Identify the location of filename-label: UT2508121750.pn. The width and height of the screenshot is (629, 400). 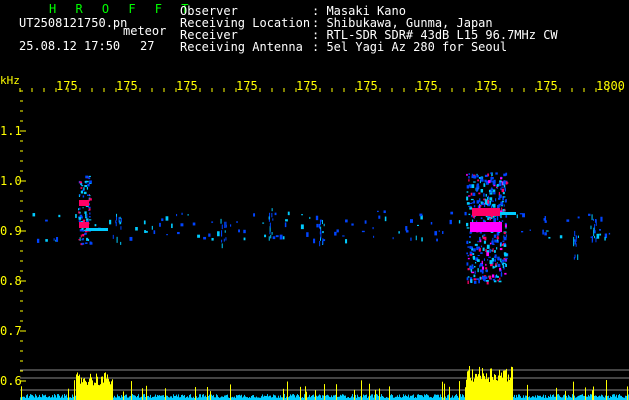
(73, 23).